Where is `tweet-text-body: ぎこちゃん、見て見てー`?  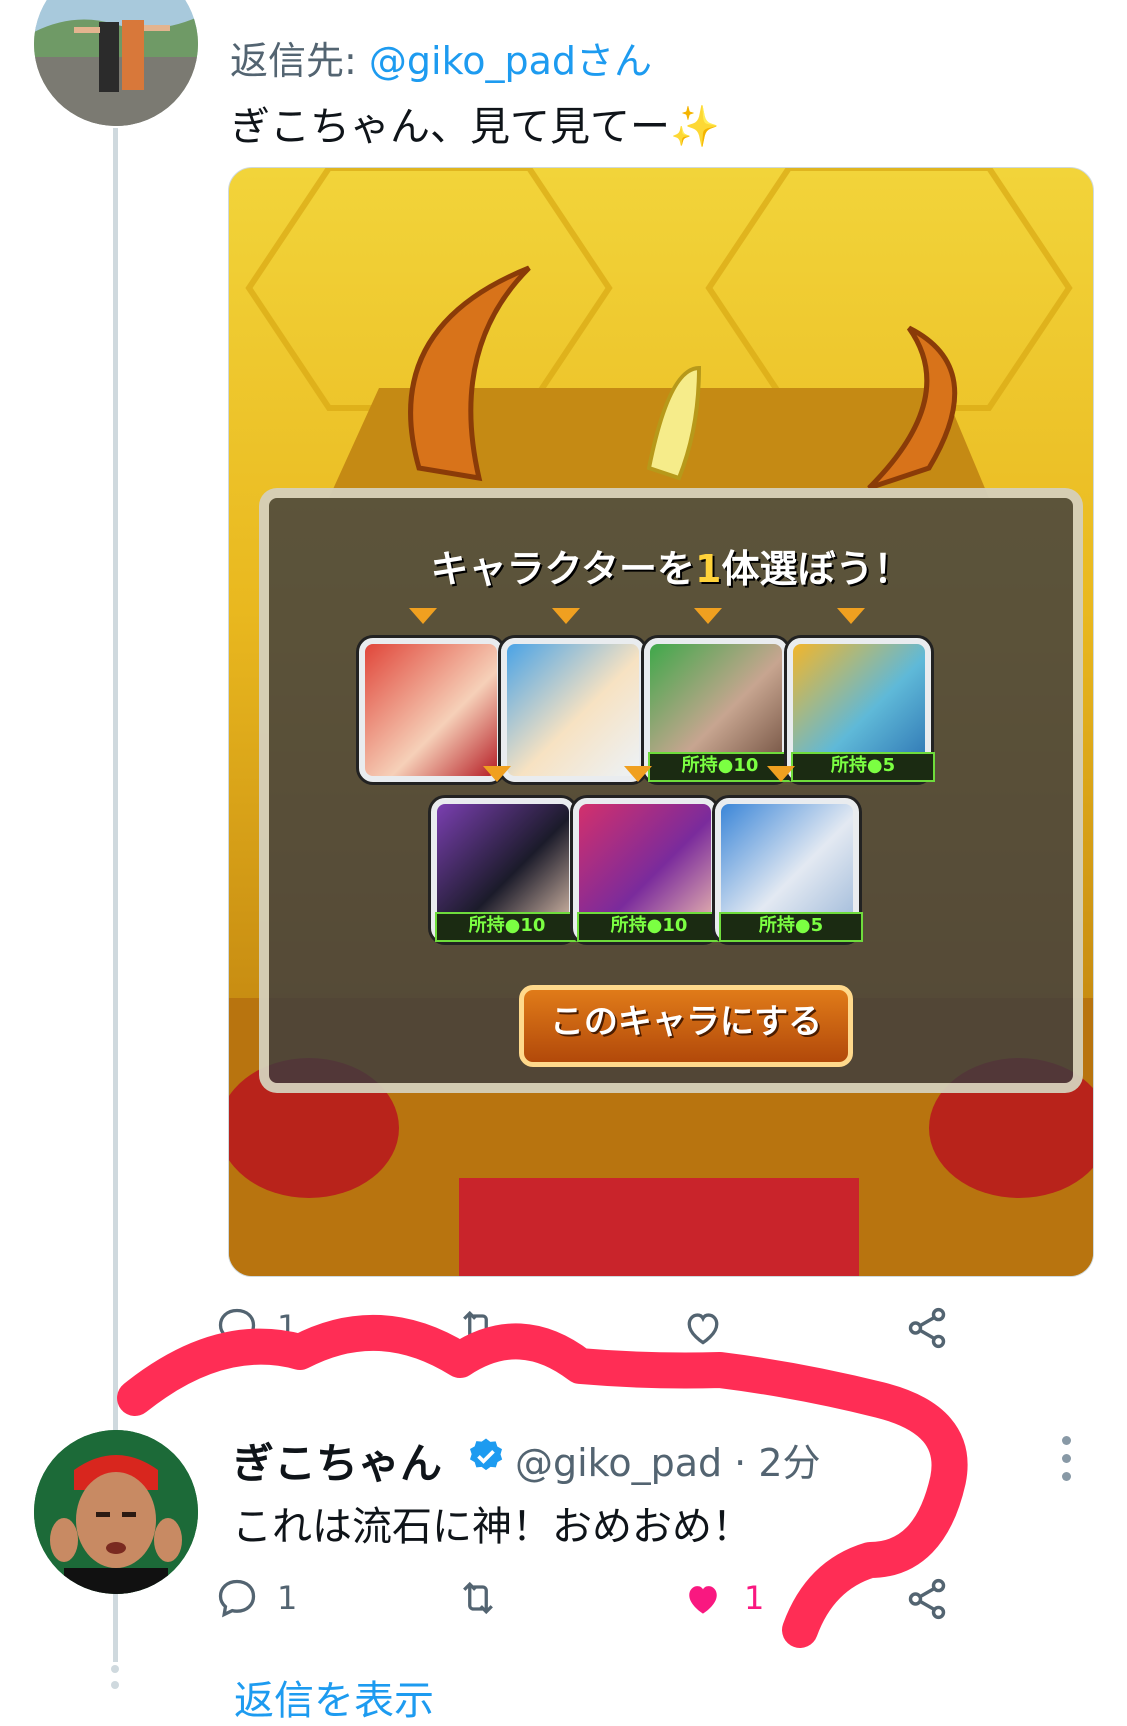
tweet-text-body: ぎこちゃん、見て見てー is located at coordinates (450, 127).